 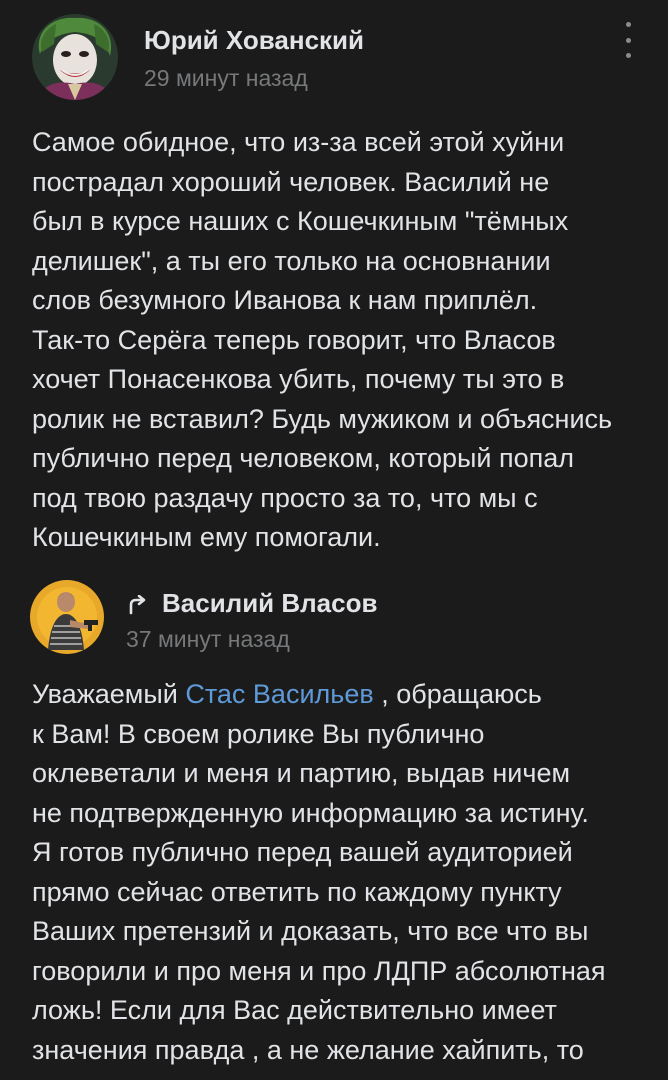 What do you see at coordinates (302, 852) in the screenshot?
I see `text-line: Я готов публично перед вашей аудиторией` at bounding box center [302, 852].